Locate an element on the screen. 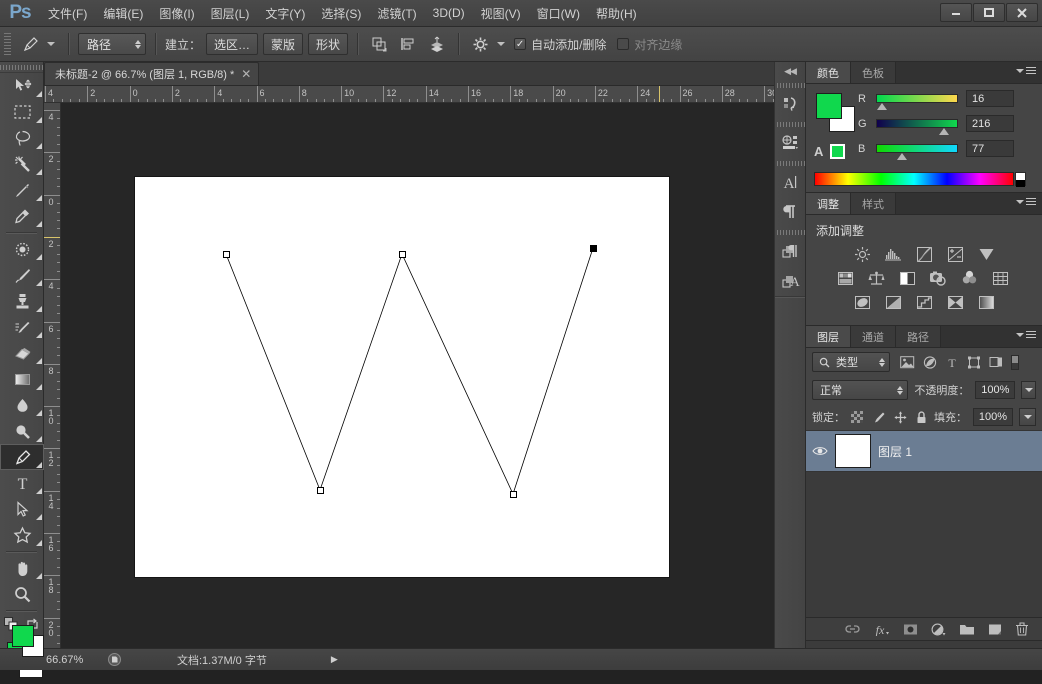  blue-slider is located at coordinates (917, 152).